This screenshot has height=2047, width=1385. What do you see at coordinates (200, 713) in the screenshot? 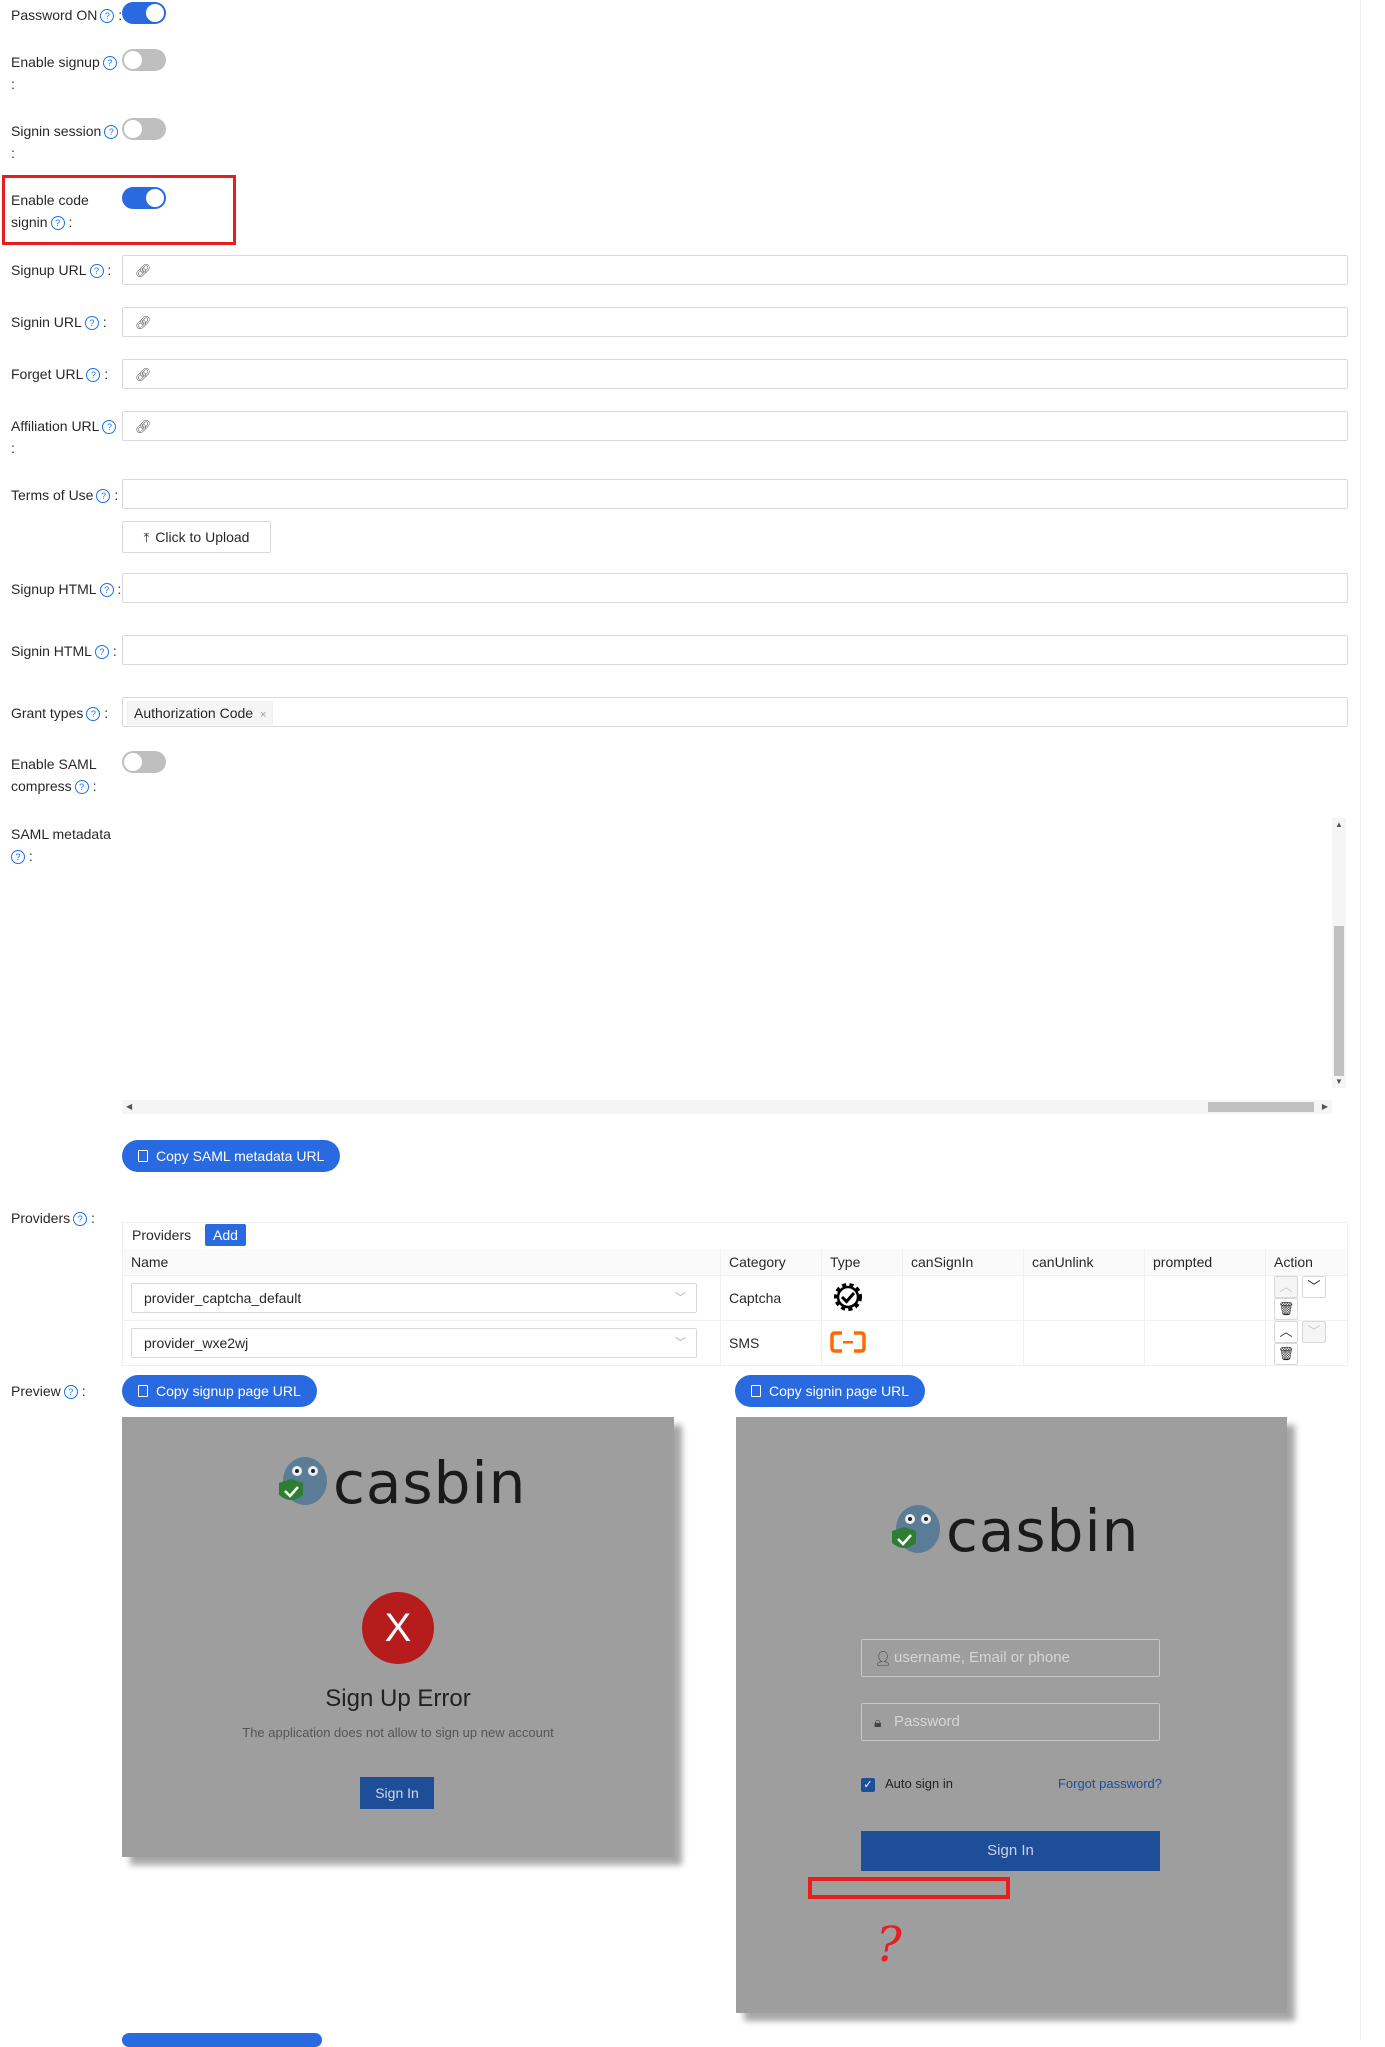
I see `grant-type-tag: Authorization Code ×` at bounding box center [200, 713].